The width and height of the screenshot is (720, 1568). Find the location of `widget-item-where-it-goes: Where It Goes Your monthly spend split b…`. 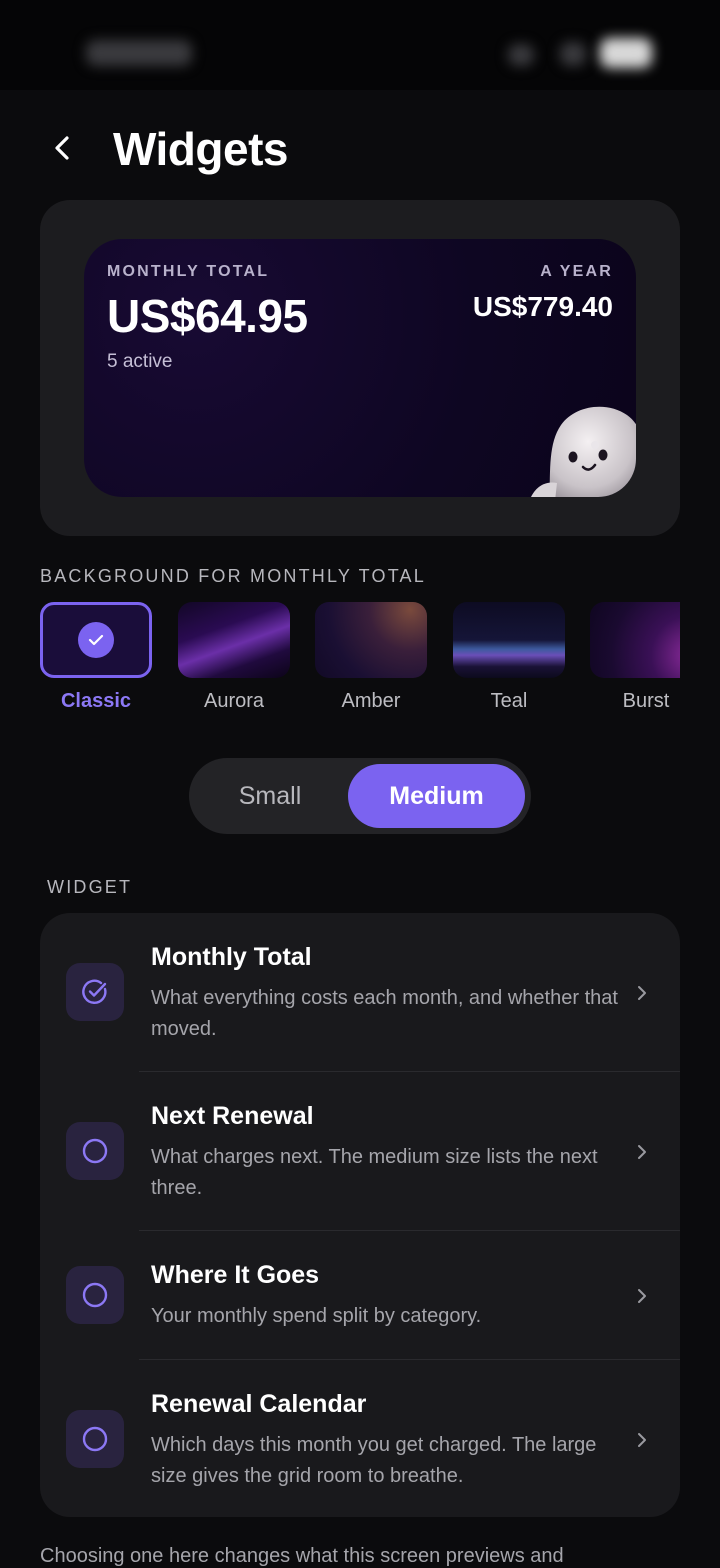

widget-item-where-it-goes: Where It Goes Your monthly spend split b… is located at coordinates (360, 1295).